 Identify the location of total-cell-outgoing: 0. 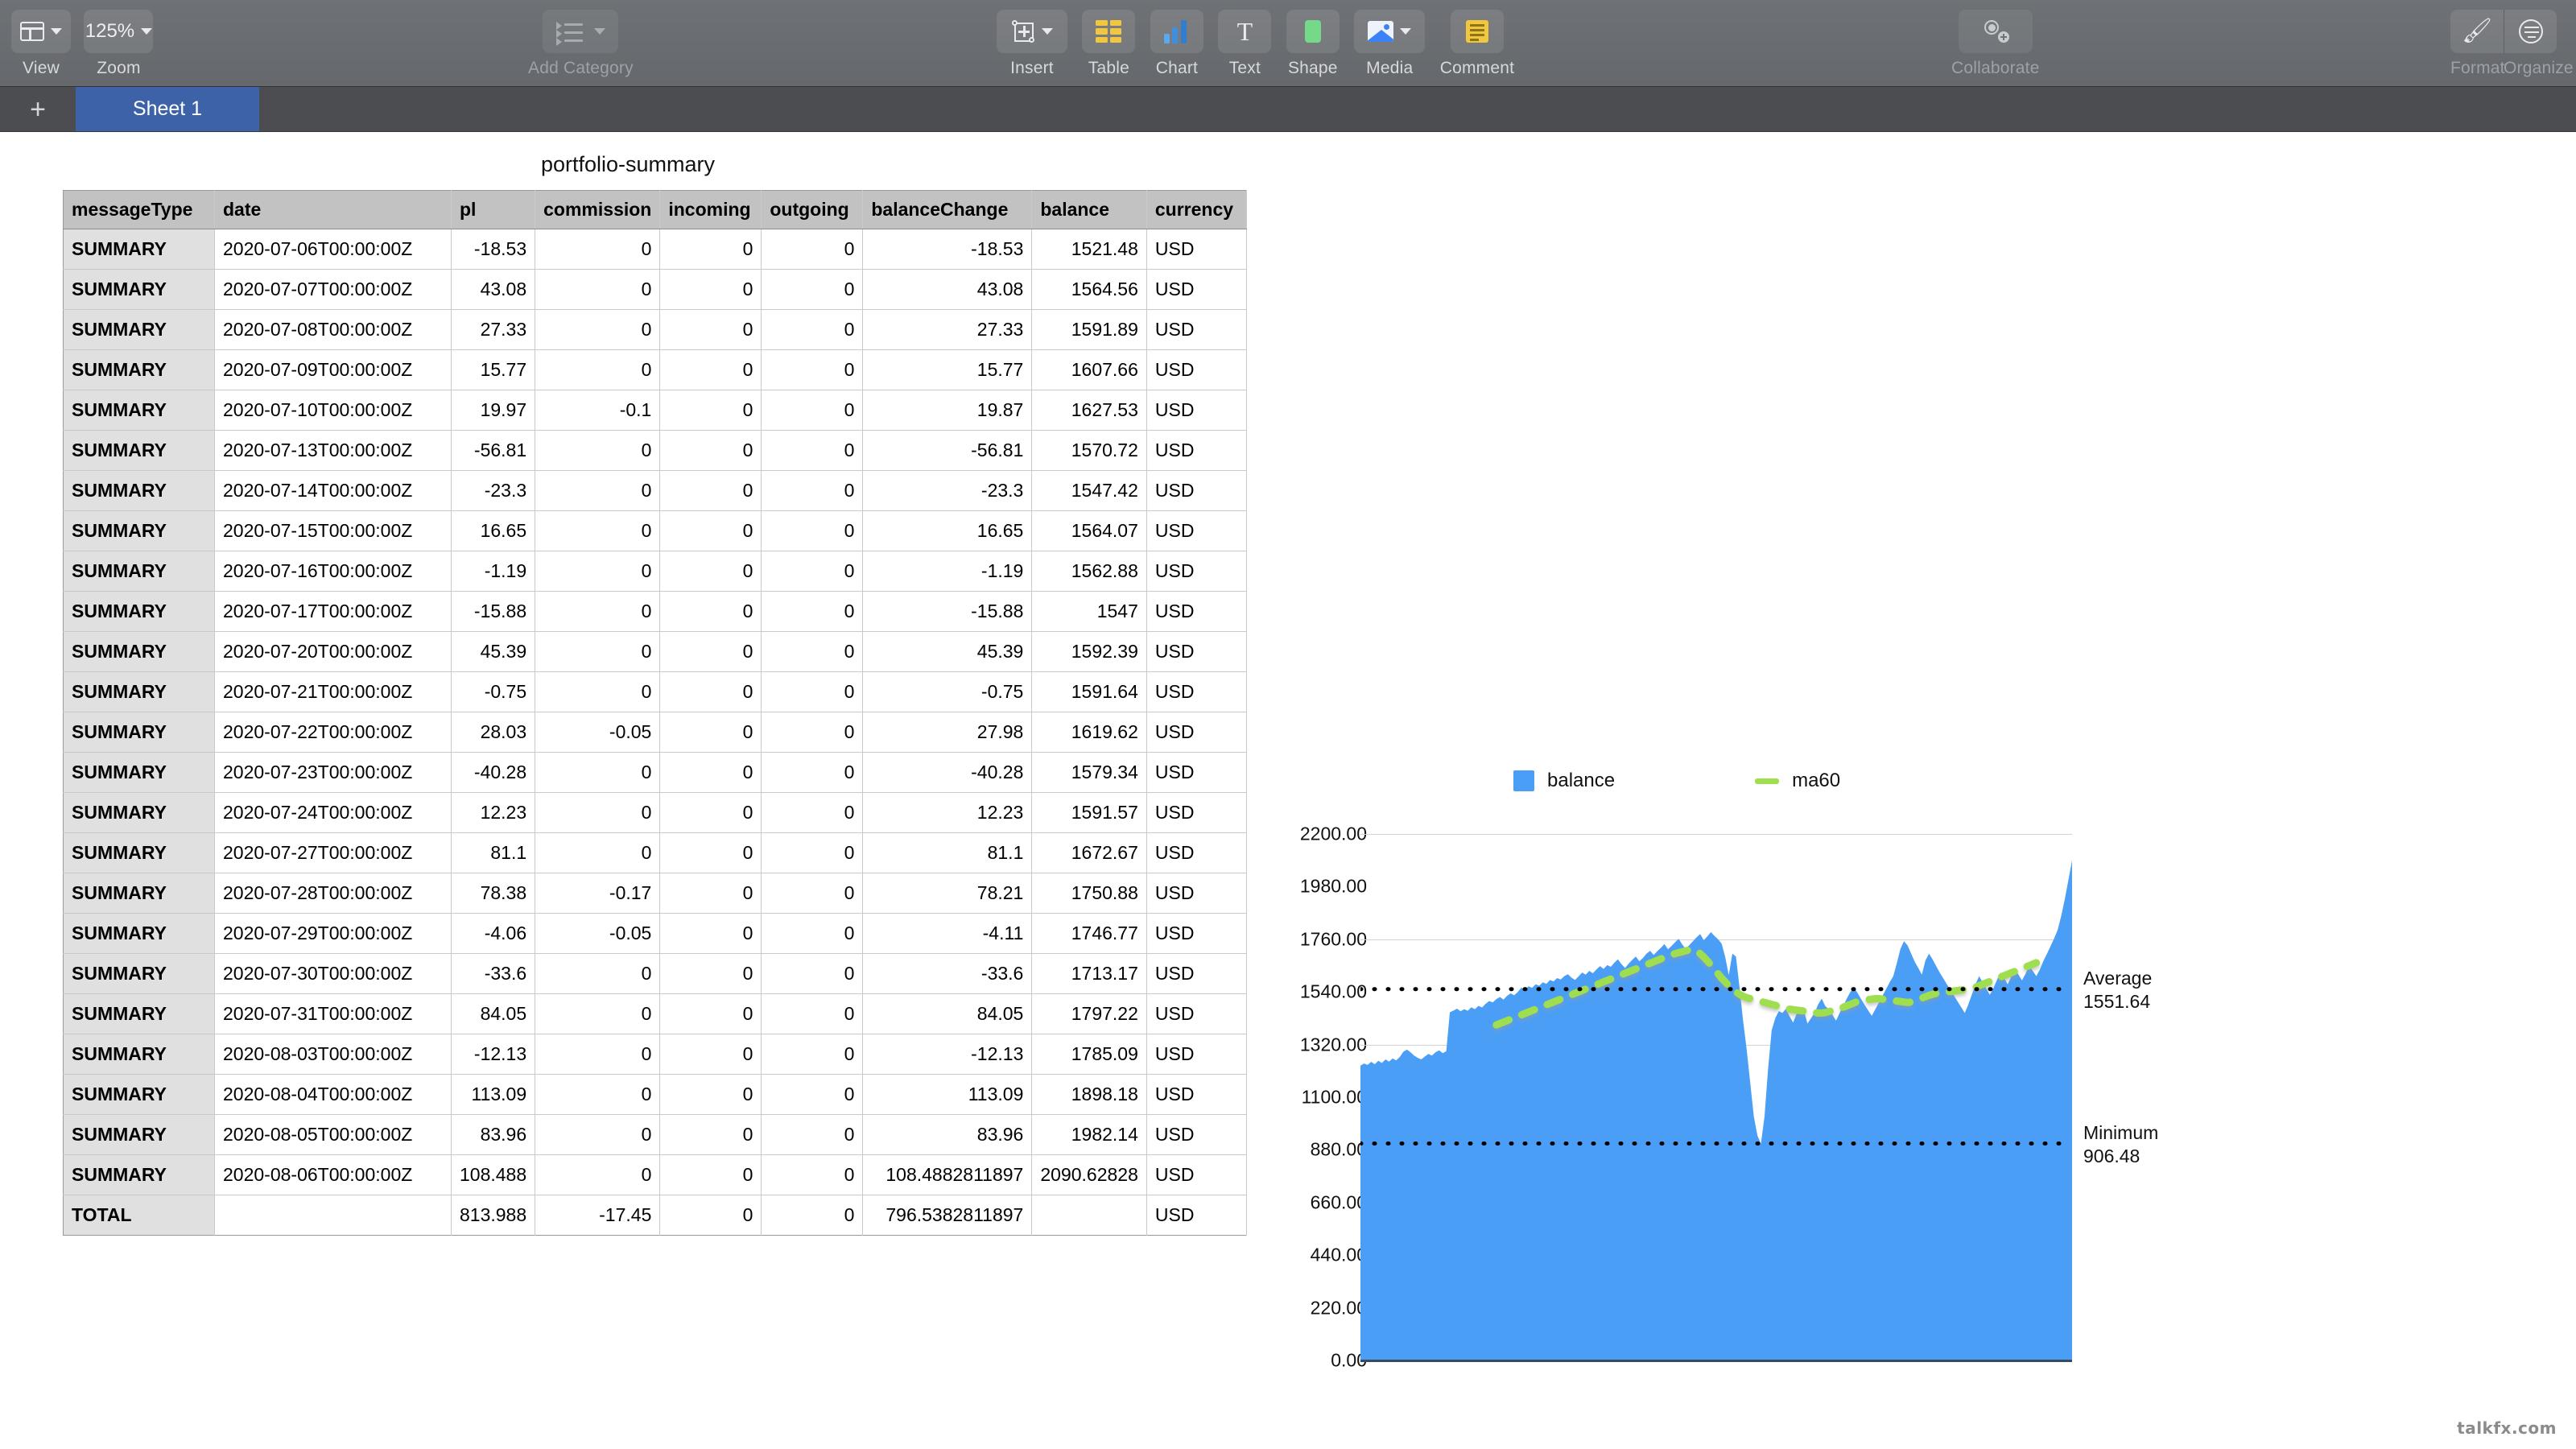
(812, 1215).